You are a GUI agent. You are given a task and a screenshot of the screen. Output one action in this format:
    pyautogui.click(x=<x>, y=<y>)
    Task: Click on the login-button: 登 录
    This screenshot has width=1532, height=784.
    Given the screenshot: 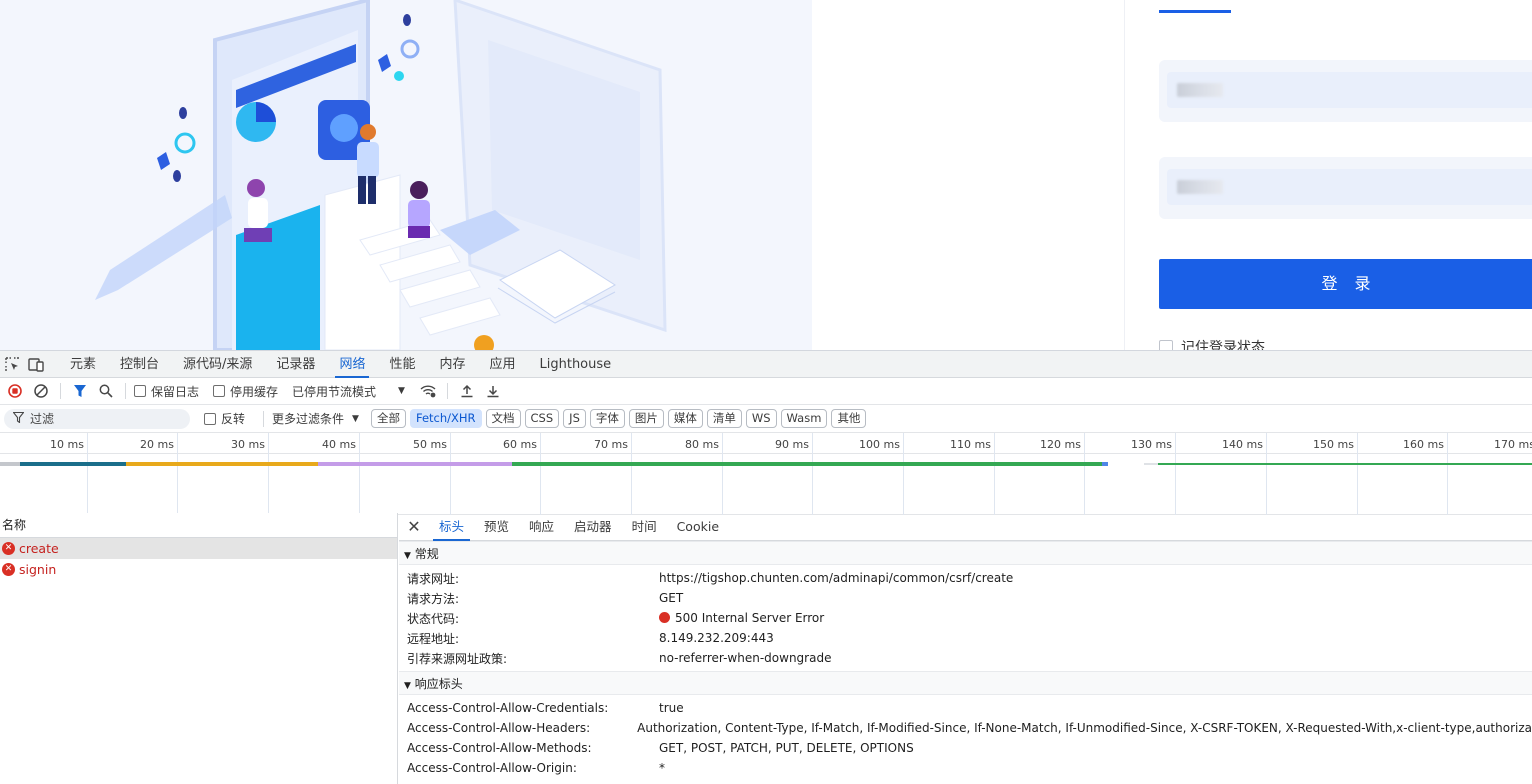 What is the action you would take?
    pyautogui.click(x=1345, y=284)
    